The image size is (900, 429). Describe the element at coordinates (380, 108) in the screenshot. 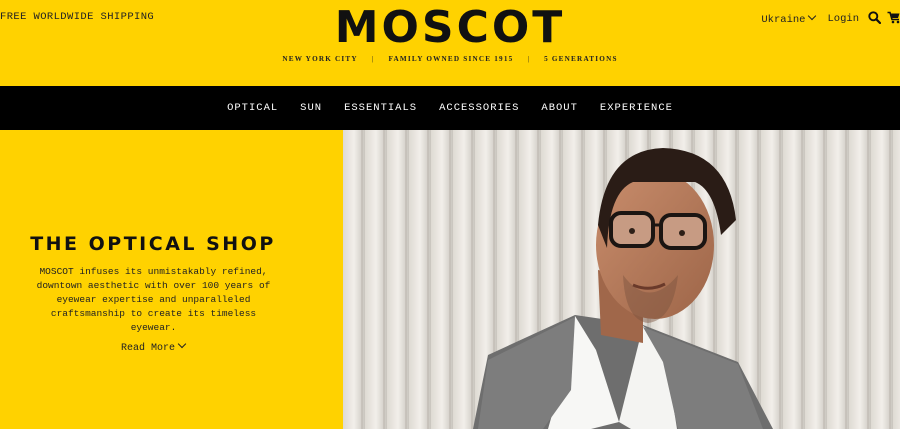

I see `nav-item-essentials: ESSENTIALS` at that location.